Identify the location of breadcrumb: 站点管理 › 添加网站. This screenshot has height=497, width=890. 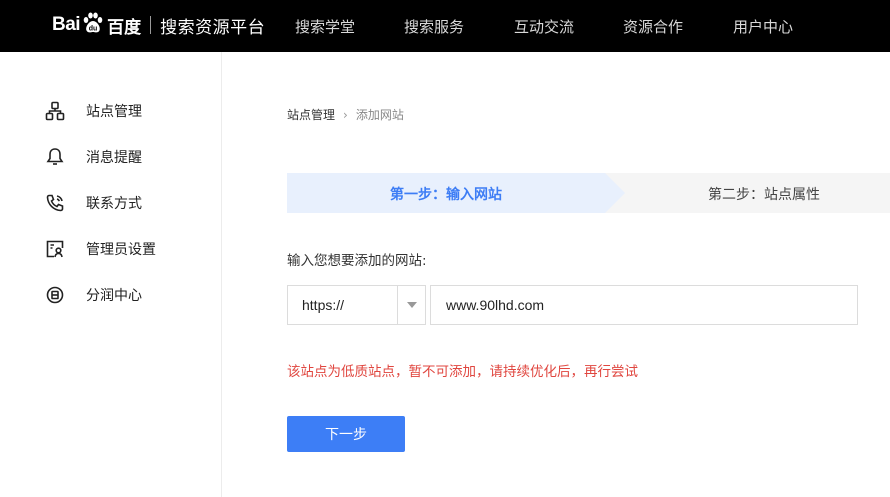
(345, 114).